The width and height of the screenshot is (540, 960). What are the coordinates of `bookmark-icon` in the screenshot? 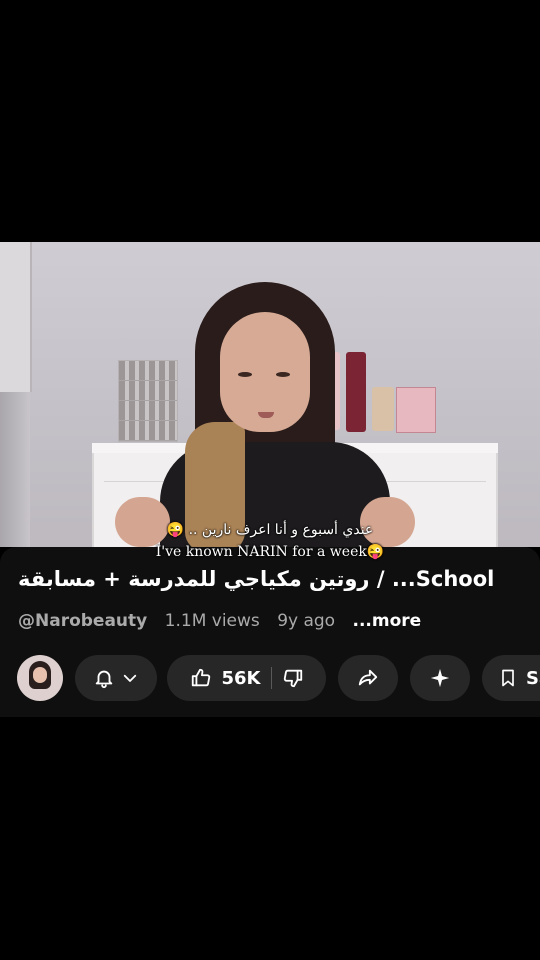 It's located at (508, 678).